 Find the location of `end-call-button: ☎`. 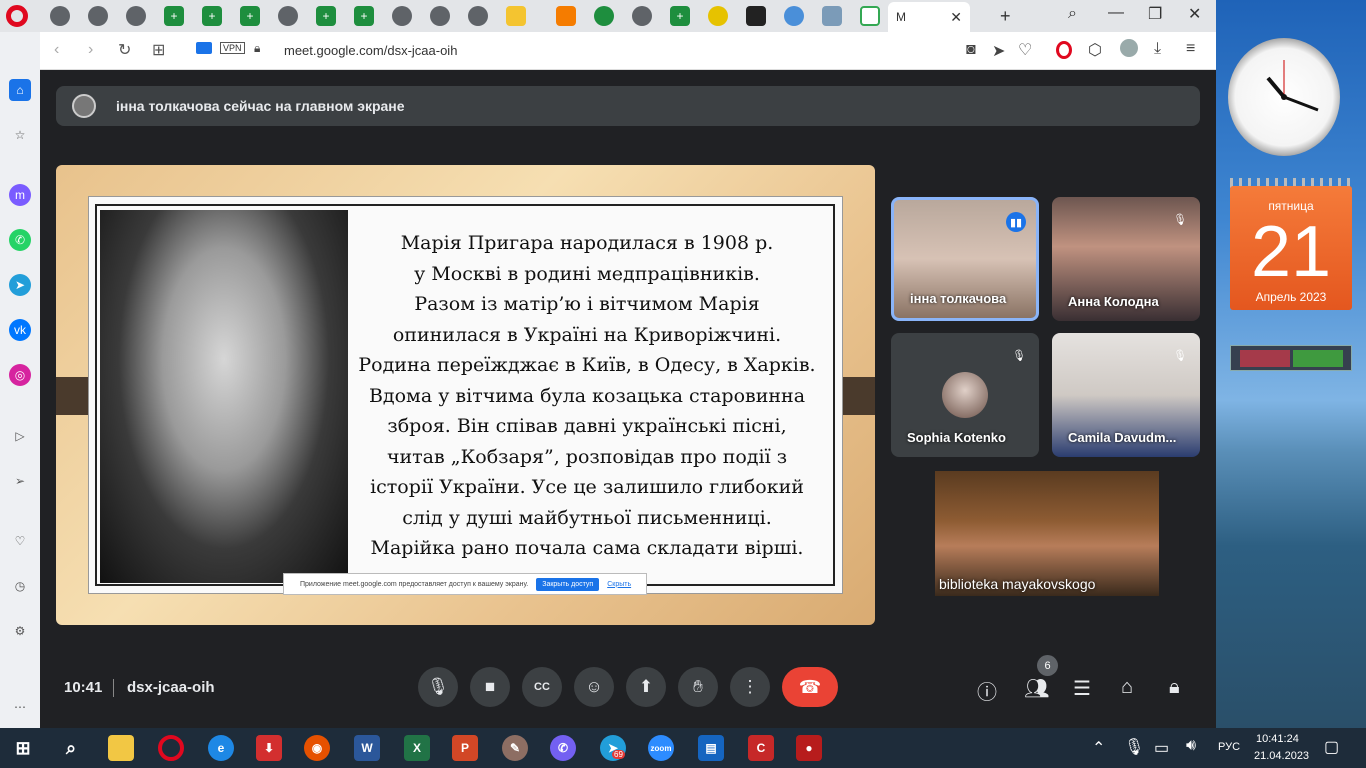

end-call-button: ☎ is located at coordinates (810, 687).